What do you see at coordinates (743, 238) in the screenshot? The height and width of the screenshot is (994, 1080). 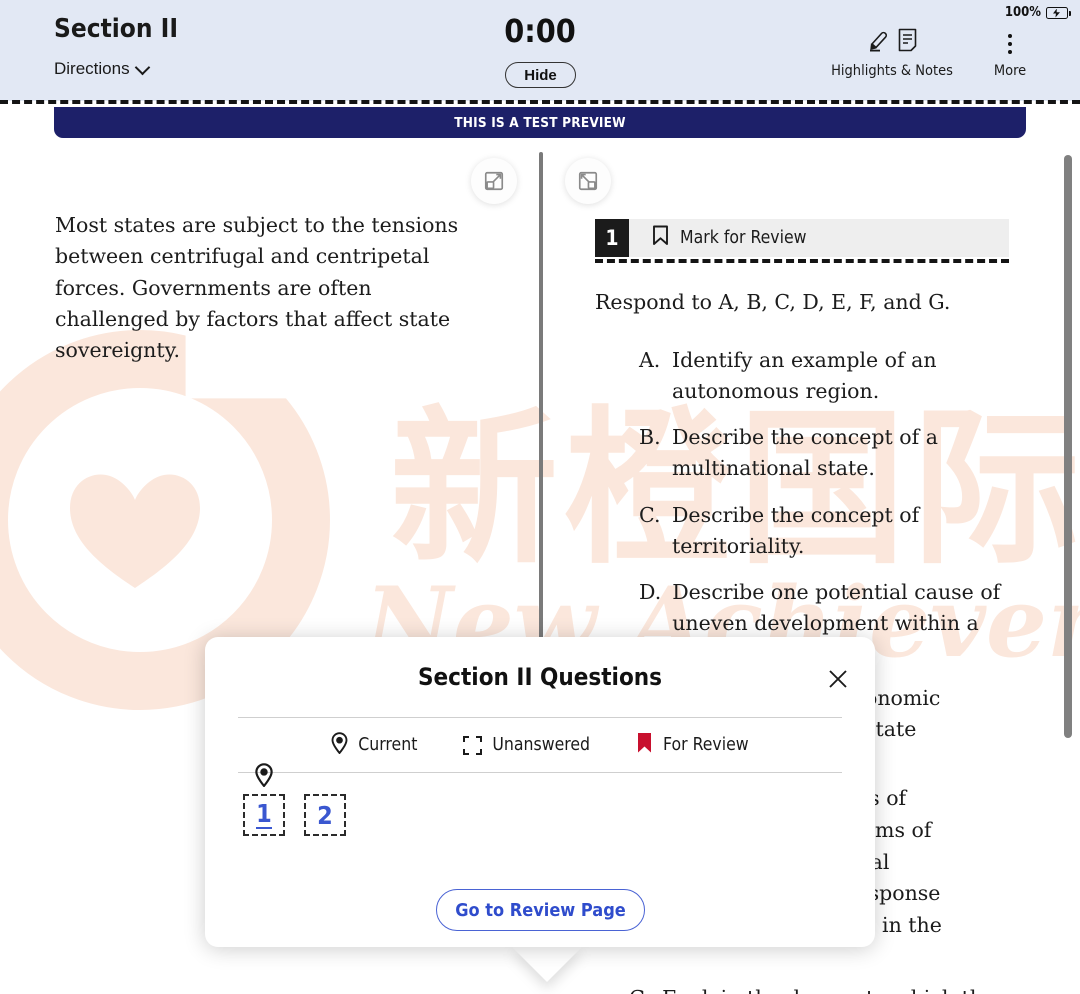 I see `mark-for-review-label: Mark for Review` at bounding box center [743, 238].